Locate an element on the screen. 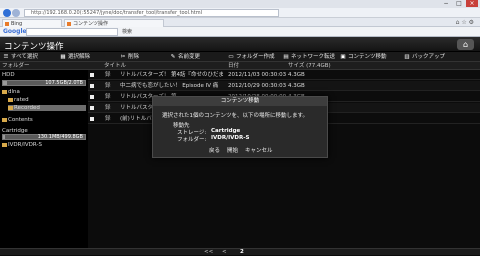  tab-bar: Bing コンテンツ操作 ⌂ ☆ ⚙ is located at coordinates (240, 22).